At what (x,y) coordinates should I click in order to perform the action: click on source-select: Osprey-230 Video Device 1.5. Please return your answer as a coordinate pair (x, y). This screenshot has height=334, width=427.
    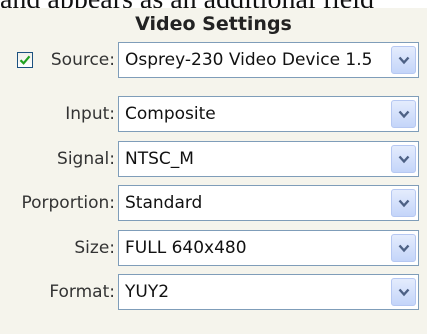
    Looking at the image, I should click on (268, 60).